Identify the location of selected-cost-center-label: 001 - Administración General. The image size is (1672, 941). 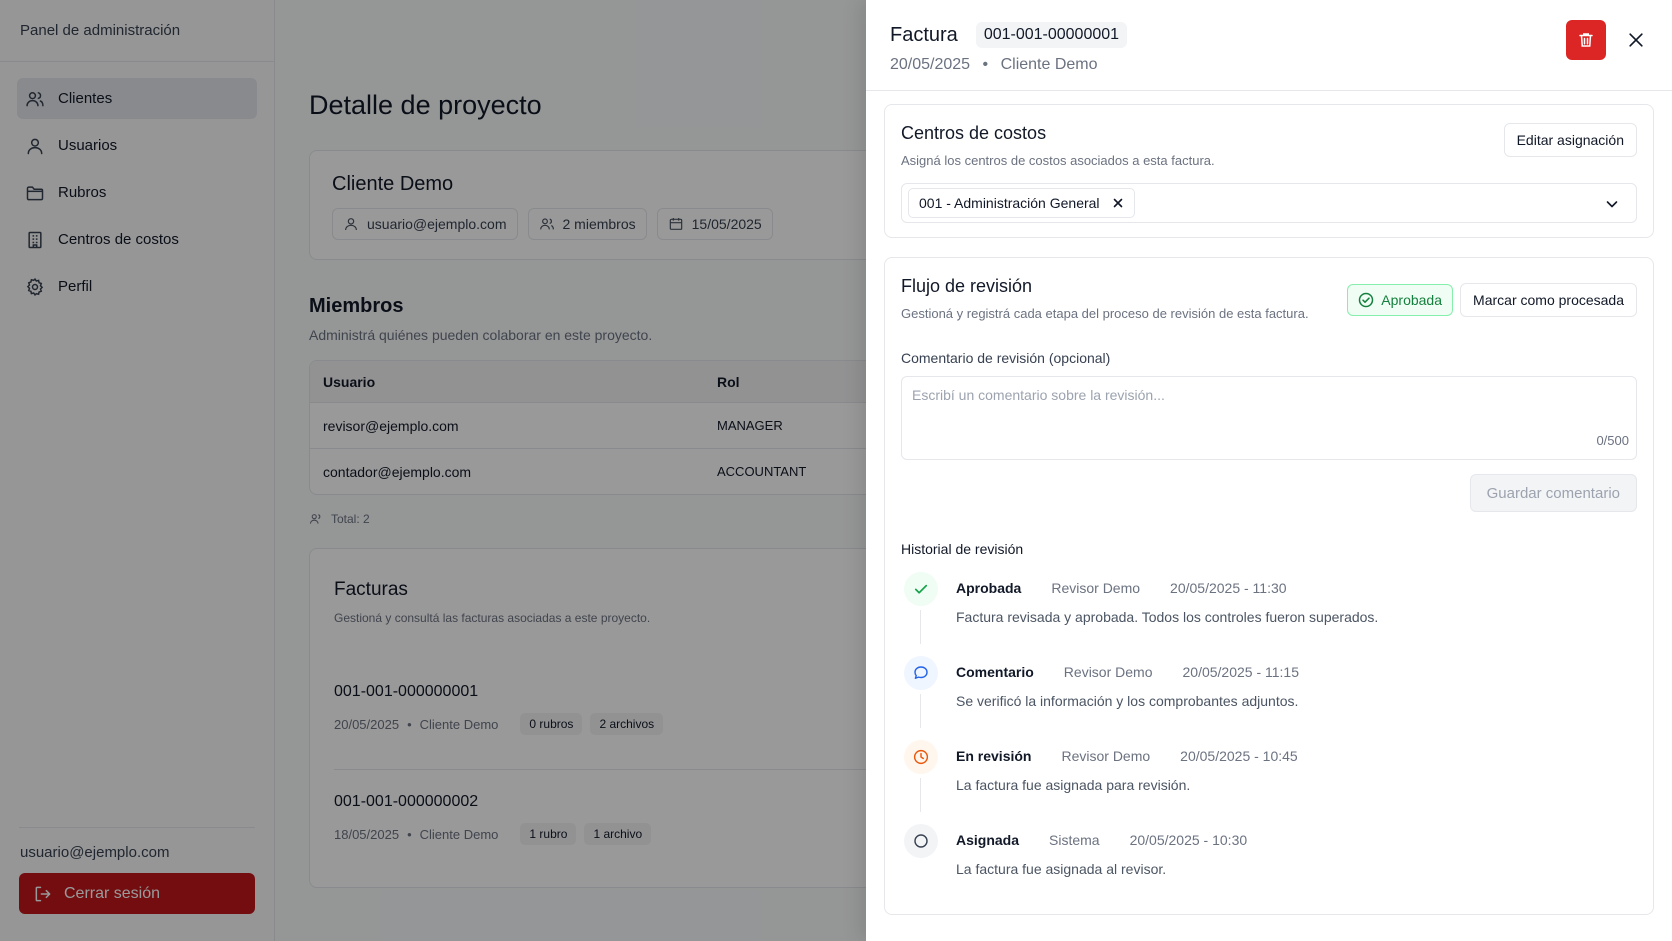
(1009, 203).